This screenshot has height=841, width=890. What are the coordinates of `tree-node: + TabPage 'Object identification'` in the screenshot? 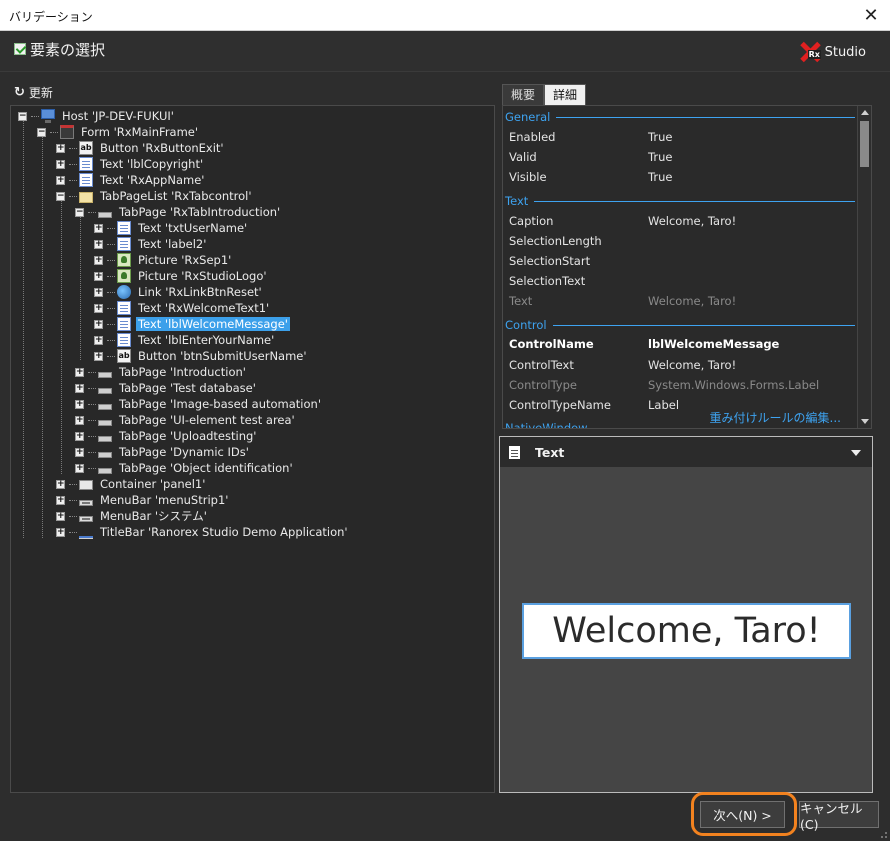 It's located at (185, 468).